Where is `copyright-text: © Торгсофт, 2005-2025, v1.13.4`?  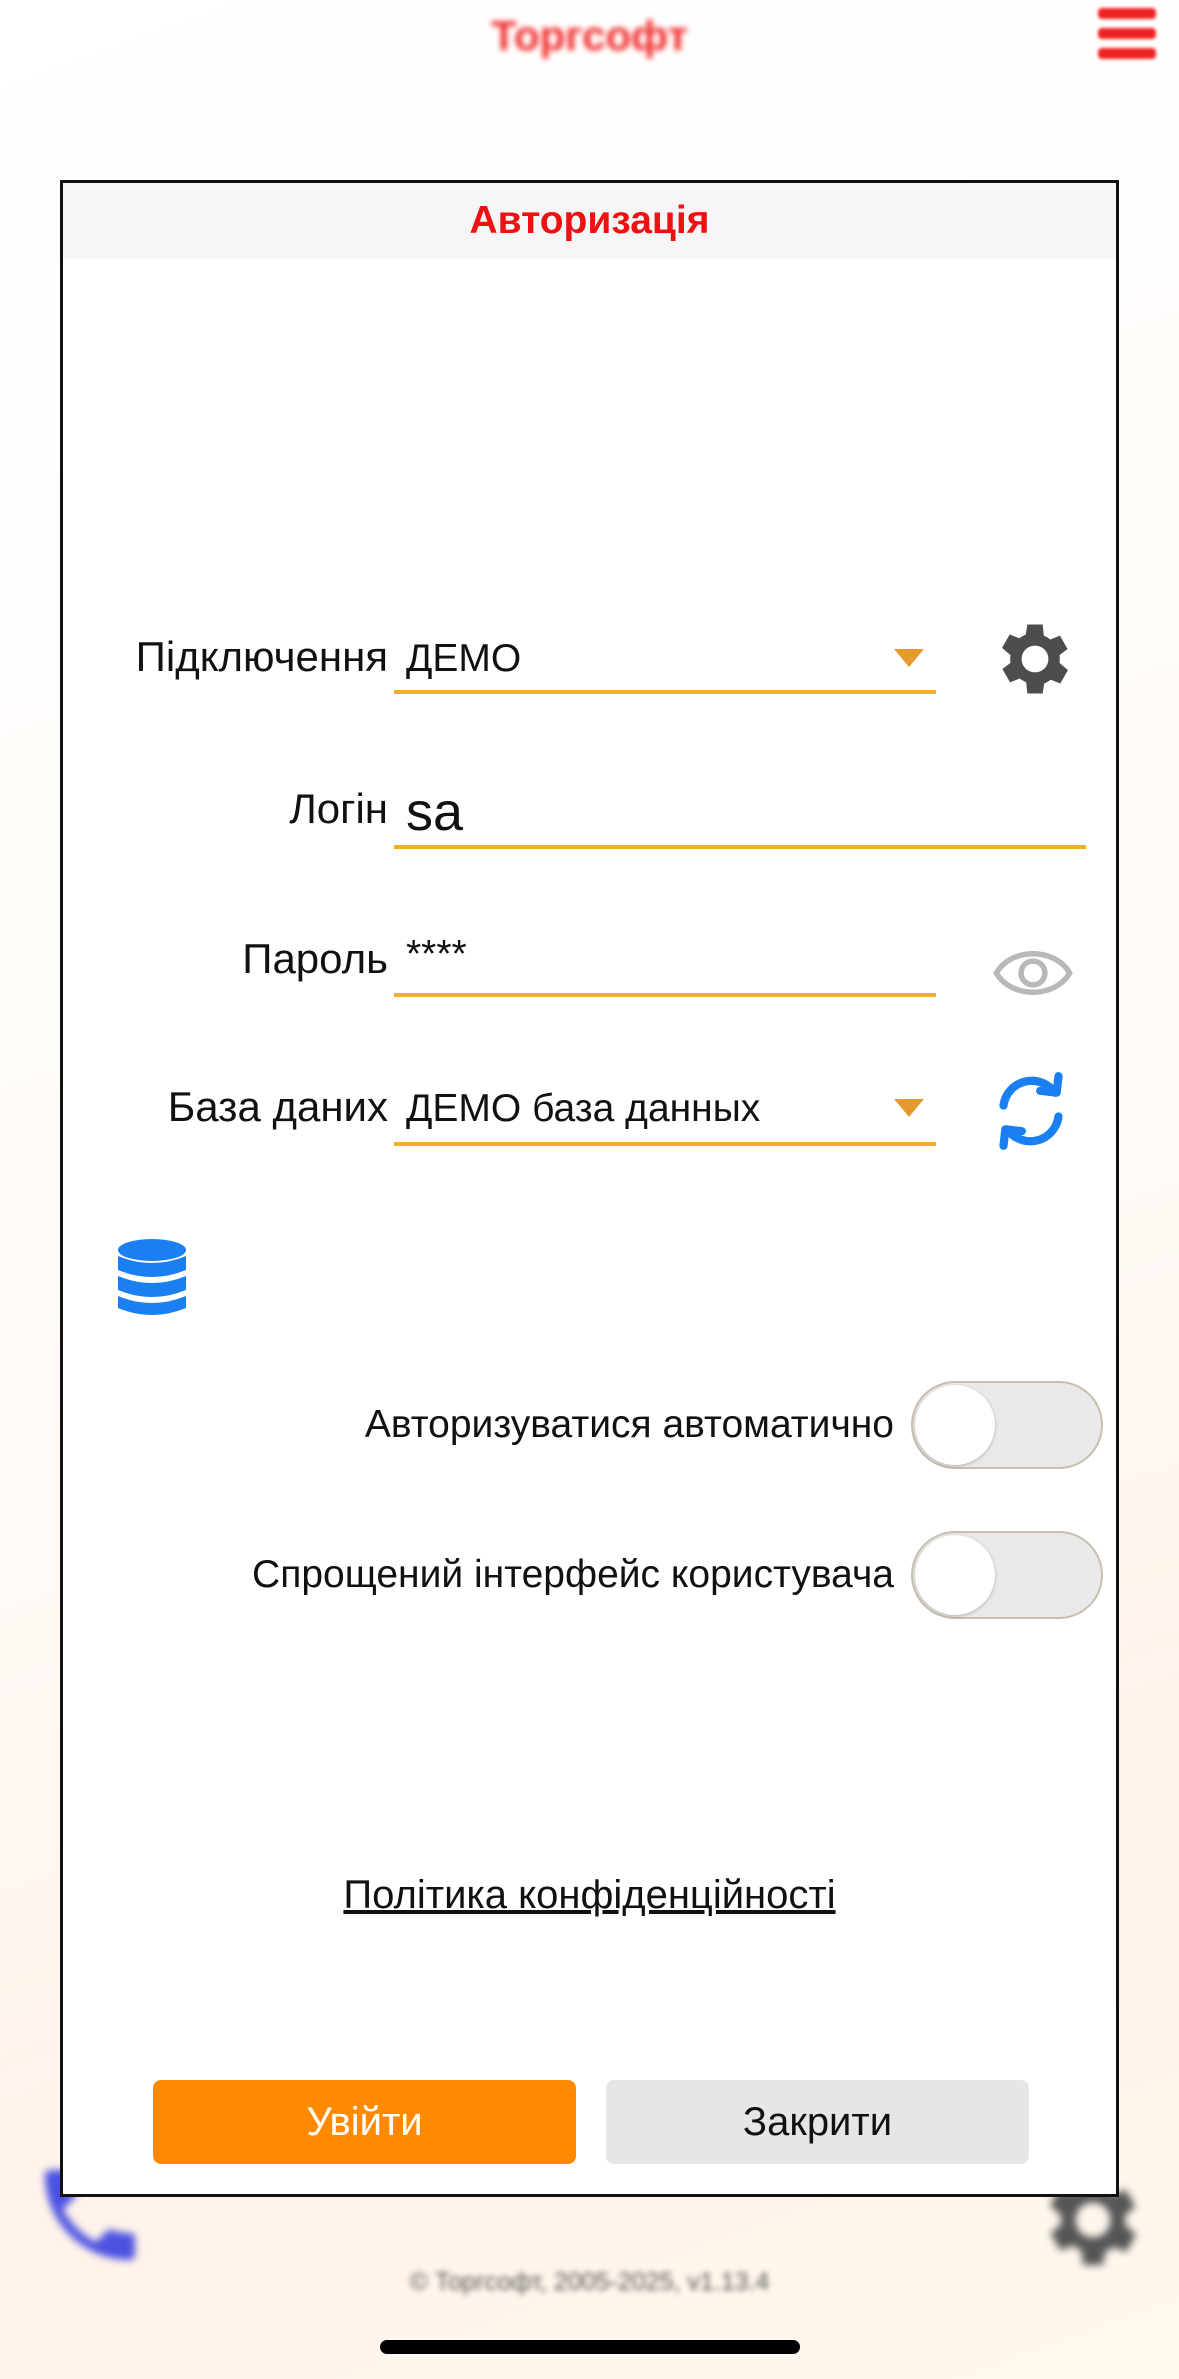
copyright-text: © Торгсофт, 2005-2025, v1.13.4 is located at coordinates (589, 2282).